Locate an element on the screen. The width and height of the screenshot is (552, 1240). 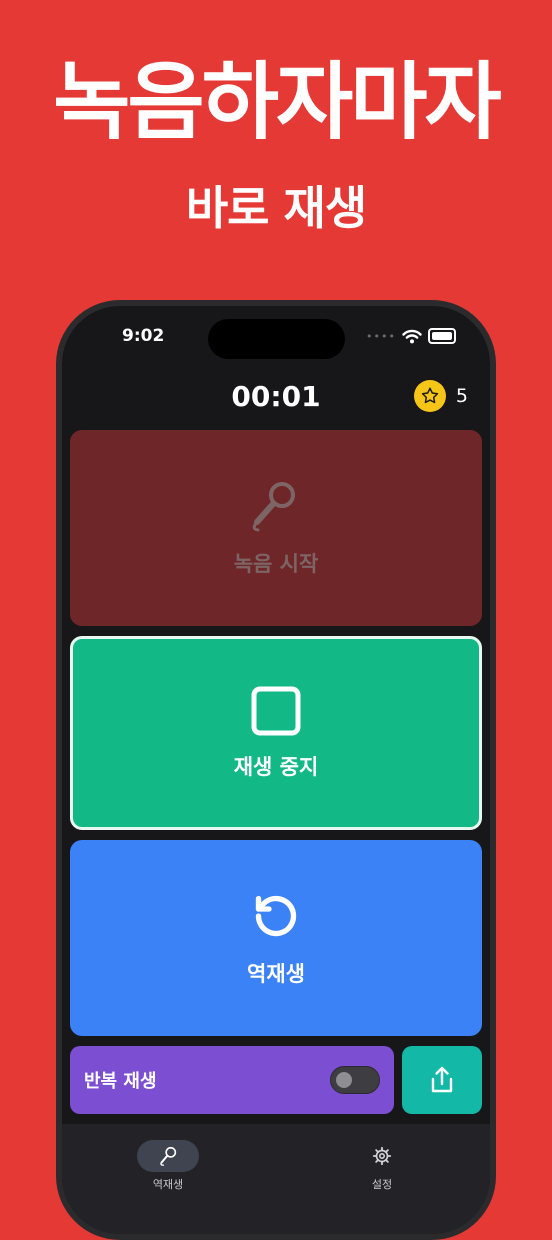
rotate-ccw-icon is located at coordinates (276, 916).